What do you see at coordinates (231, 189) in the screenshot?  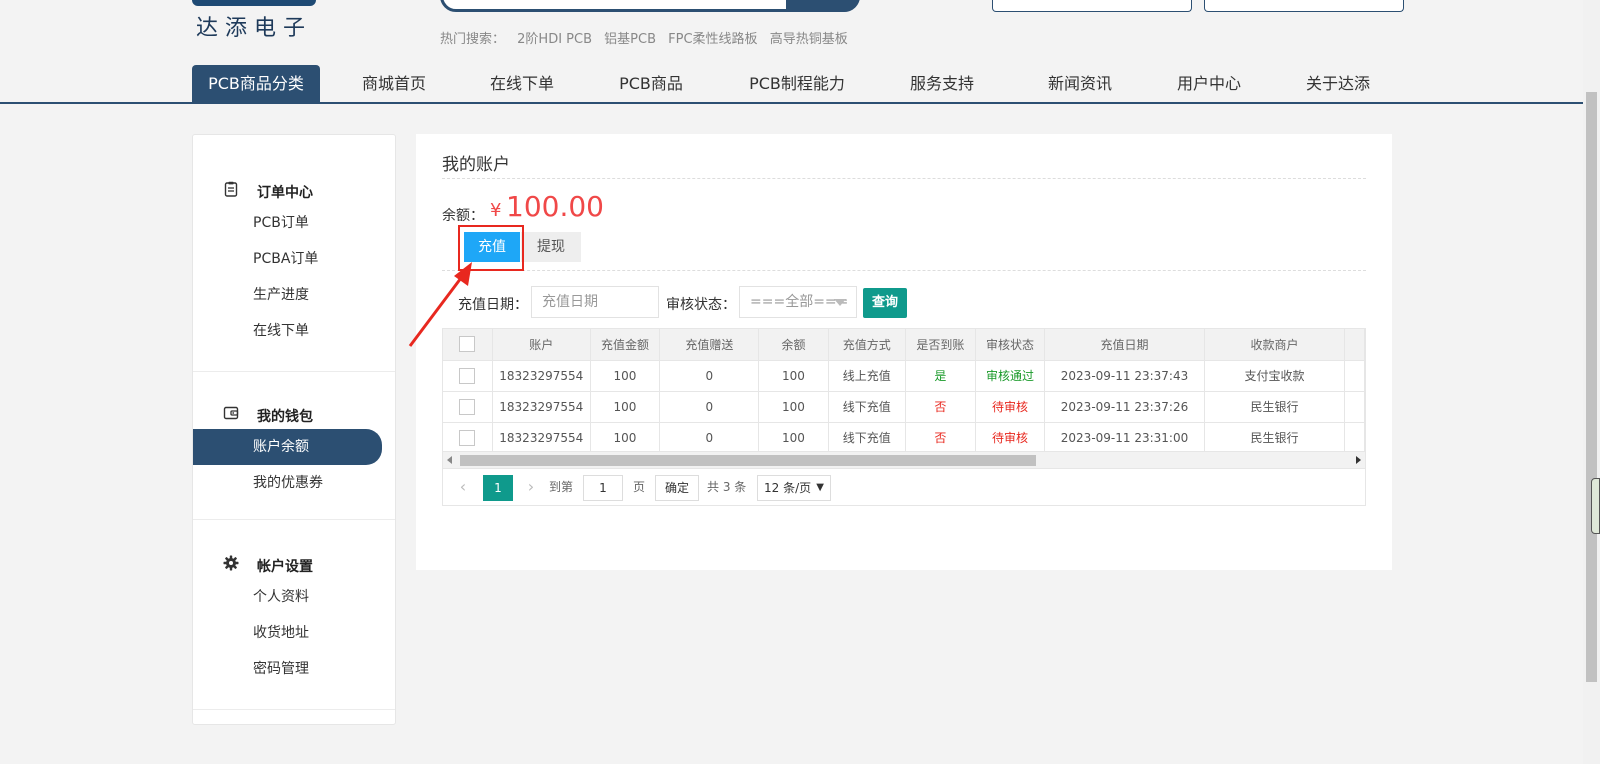 I see `clipboard-icon` at bounding box center [231, 189].